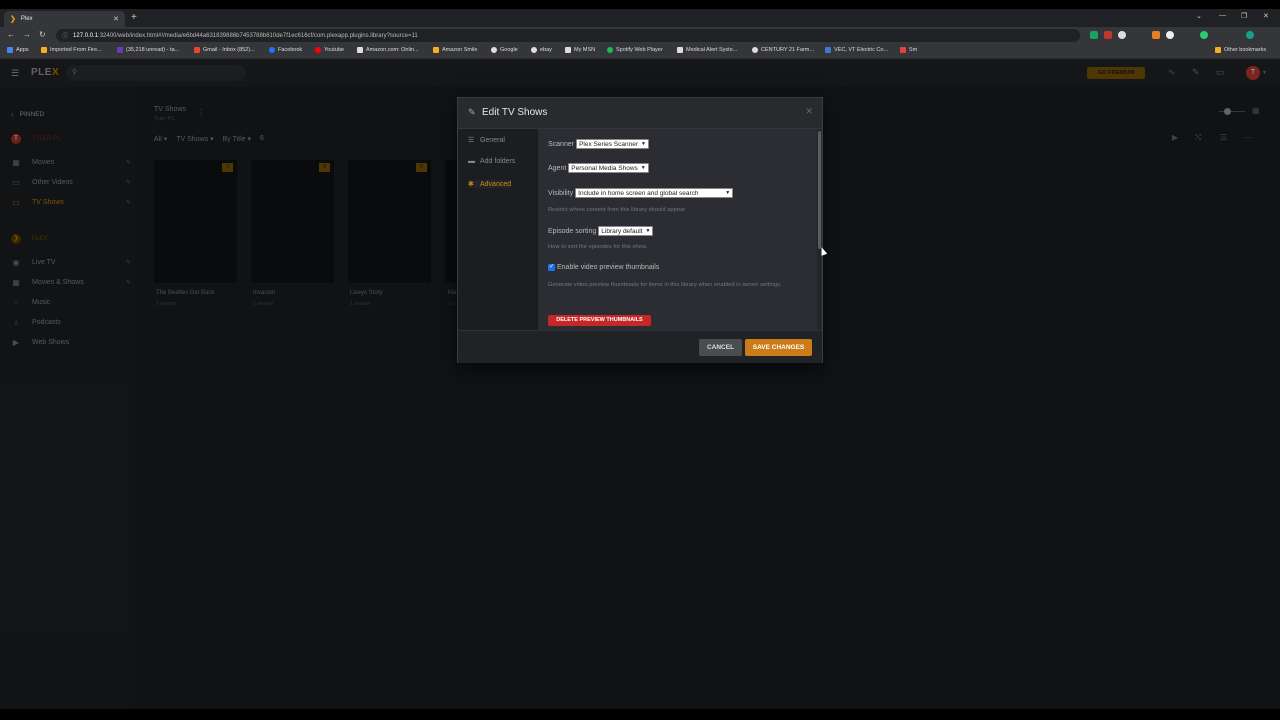 Image resolution: width=1280 pixels, height=720 pixels. What do you see at coordinates (568, 50) in the screenshot?
I see `msn-icon` at bounding box center [568, 50].